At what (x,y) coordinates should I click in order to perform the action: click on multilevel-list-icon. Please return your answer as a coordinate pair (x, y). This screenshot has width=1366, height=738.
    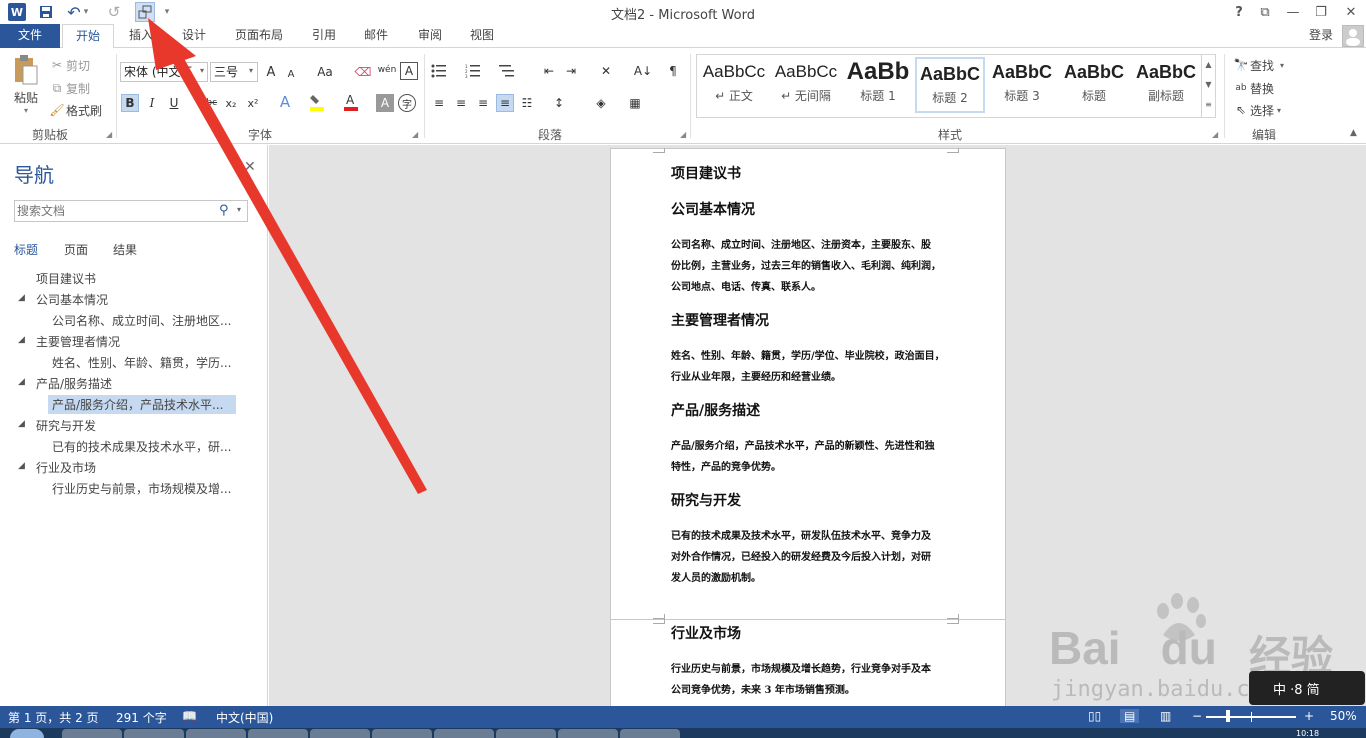
    Looking at the image, I should click on (507, 71).